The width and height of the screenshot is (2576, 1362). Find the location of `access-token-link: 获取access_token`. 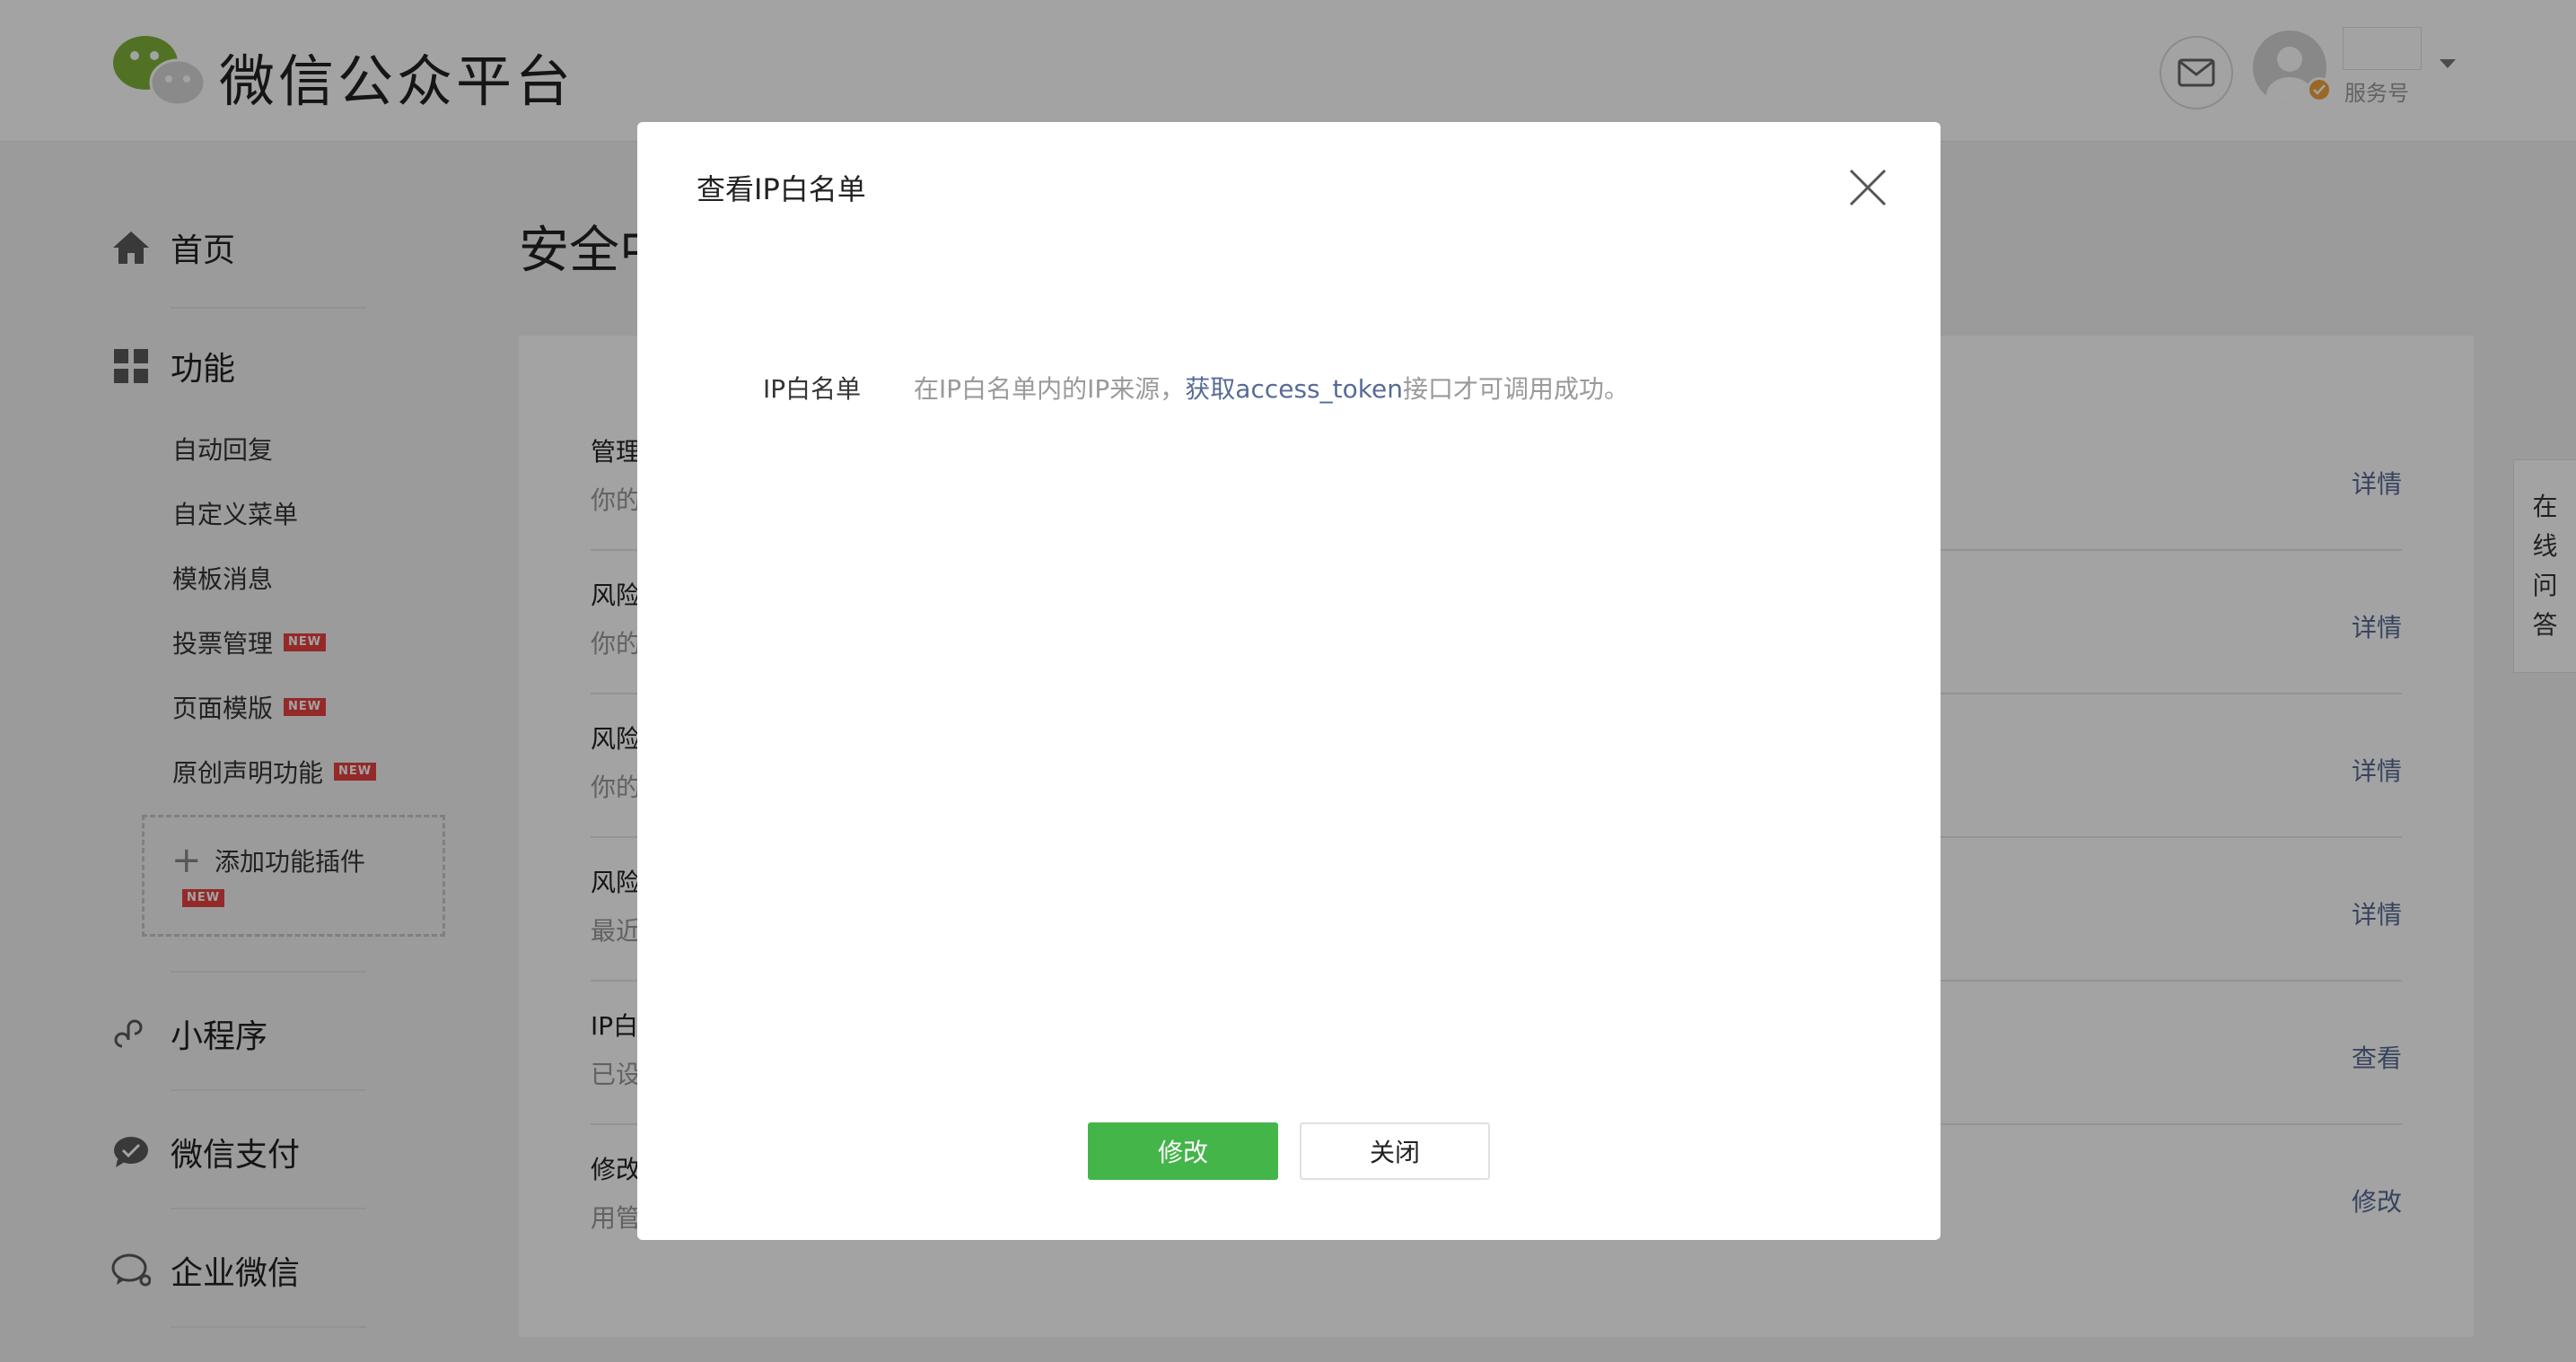

access-token-link: 获取access_token is located at coordinates (1294, 389).